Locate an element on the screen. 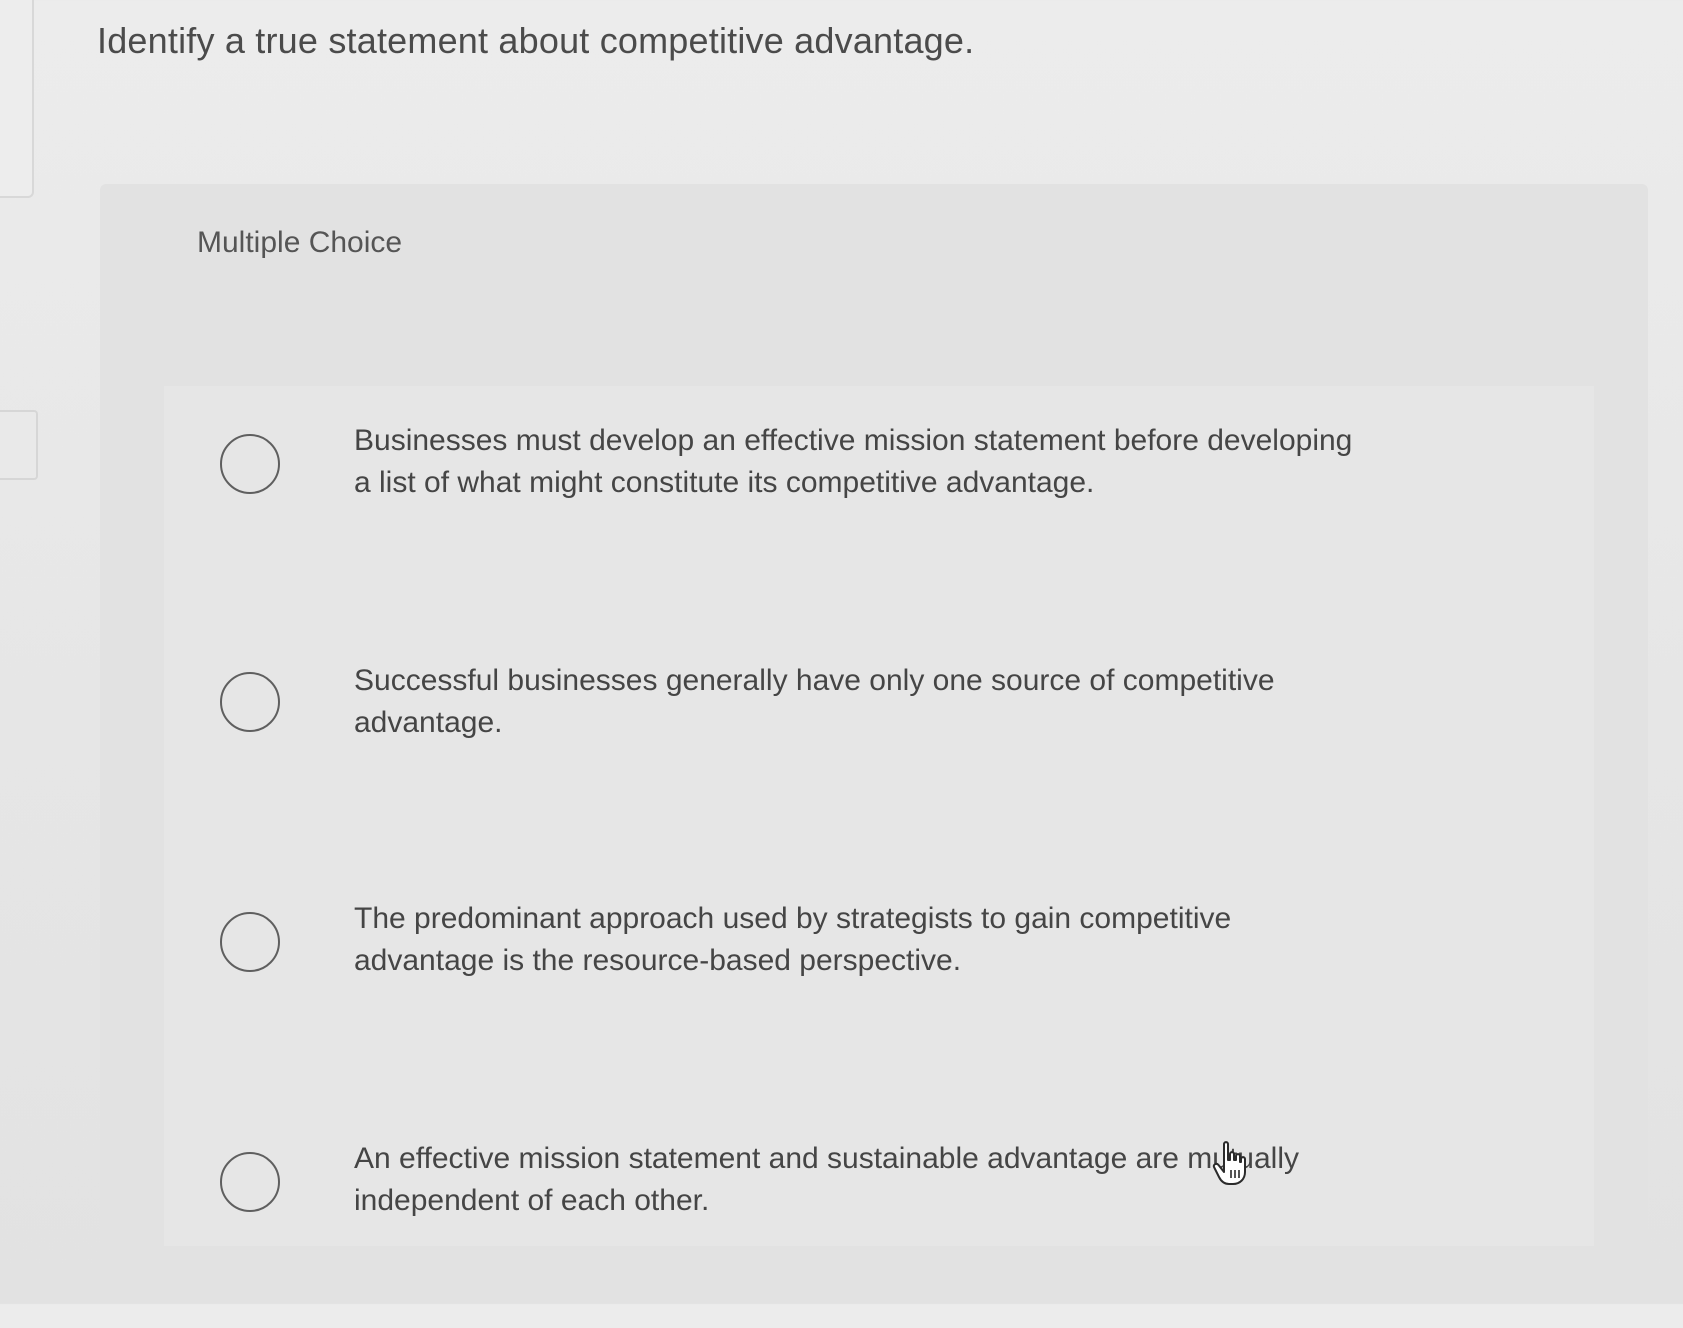 The width and height of the screenshot is (1683, 1328). hand-pointer-icon is located at coordinates (1229, 1163).